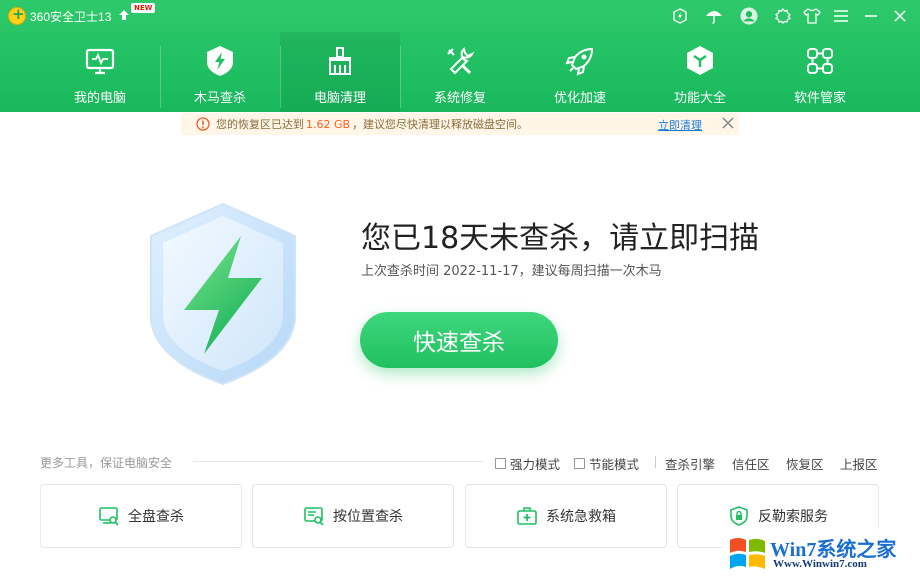 Image resolution: width=920 pixels, height=580 pixels. What do you see at coordinates (340, 61) in the screenshot?
I see `broom-icon` at bounding box center [340, 61].